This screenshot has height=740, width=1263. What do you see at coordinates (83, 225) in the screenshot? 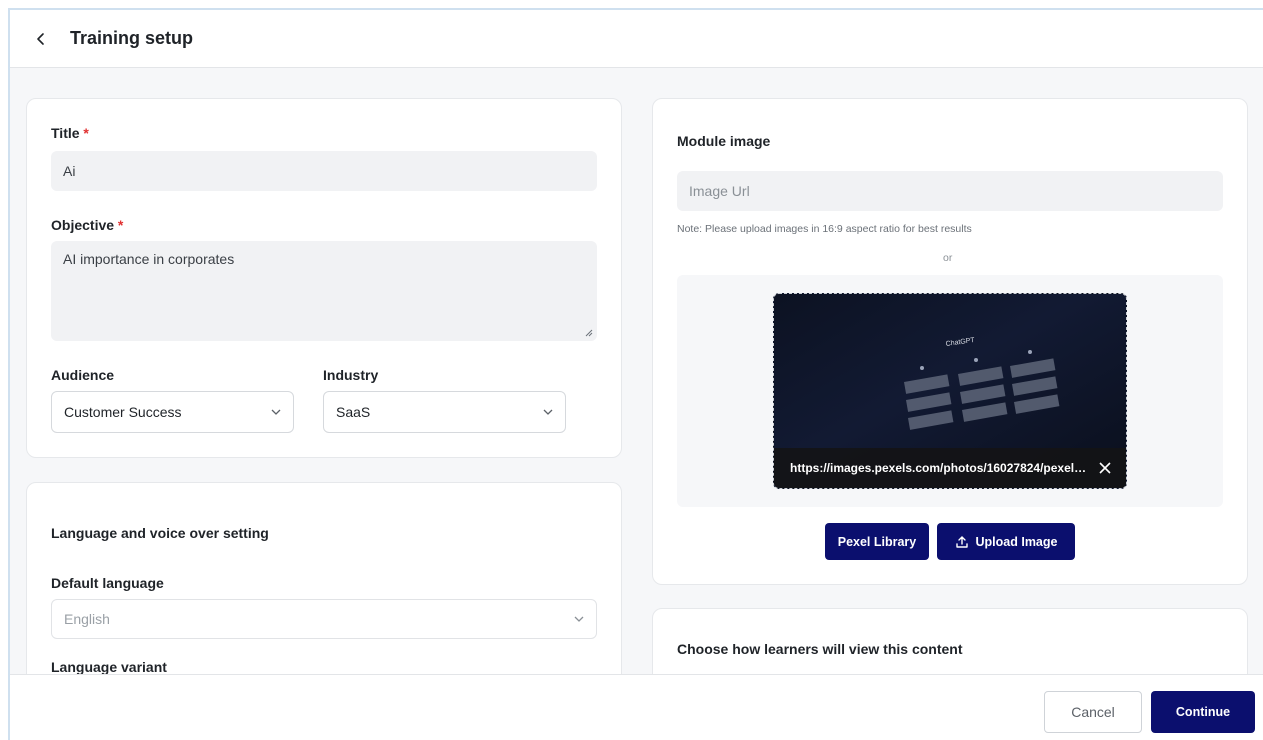
I see `objective-label-text: Objective` at bounding box center [83, 225].